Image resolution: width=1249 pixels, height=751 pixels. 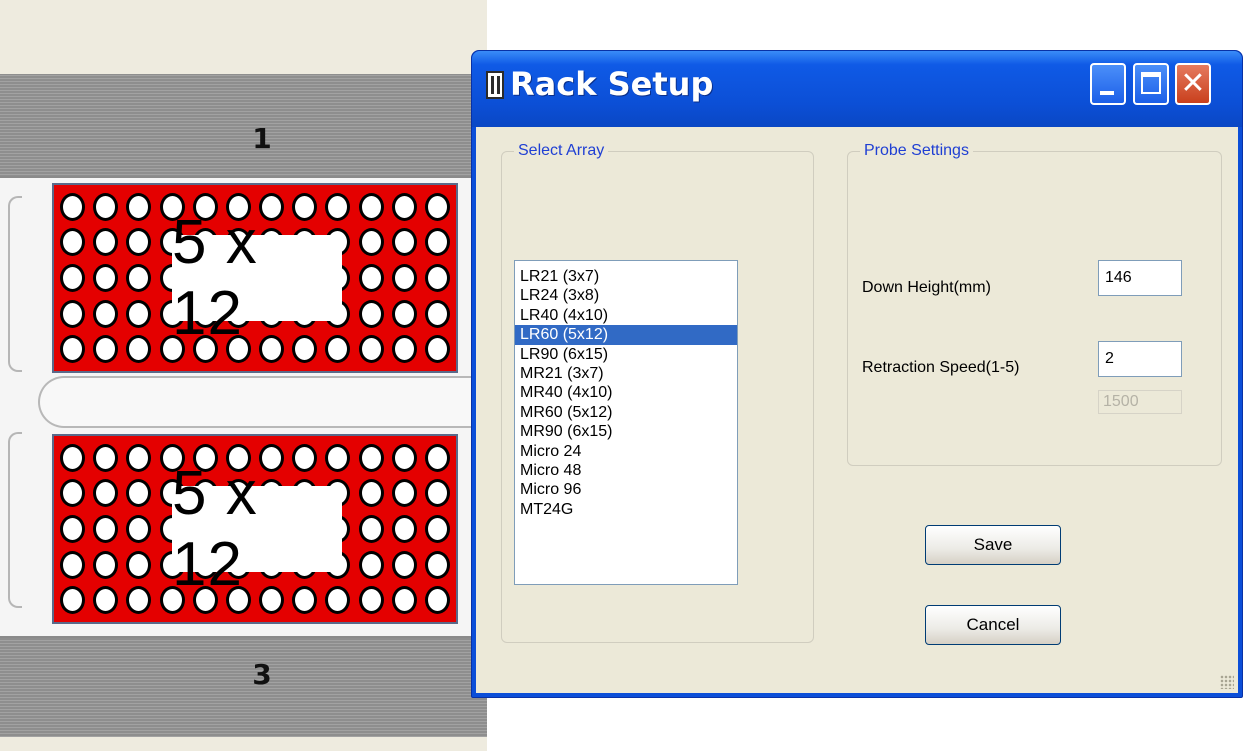 I want to click on probe-settings-group: Probe Settings, so click(x=1034, y=304).